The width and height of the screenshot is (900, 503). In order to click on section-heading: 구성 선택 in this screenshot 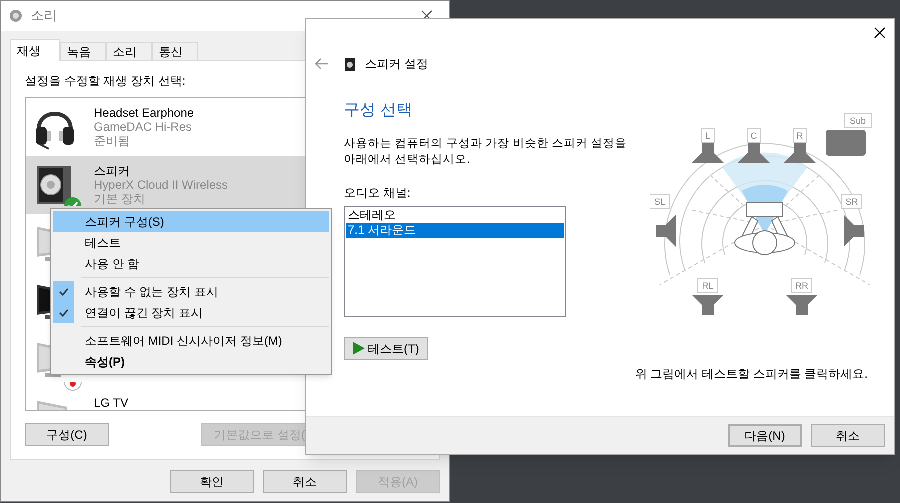, I will do `click(379, 111)`.